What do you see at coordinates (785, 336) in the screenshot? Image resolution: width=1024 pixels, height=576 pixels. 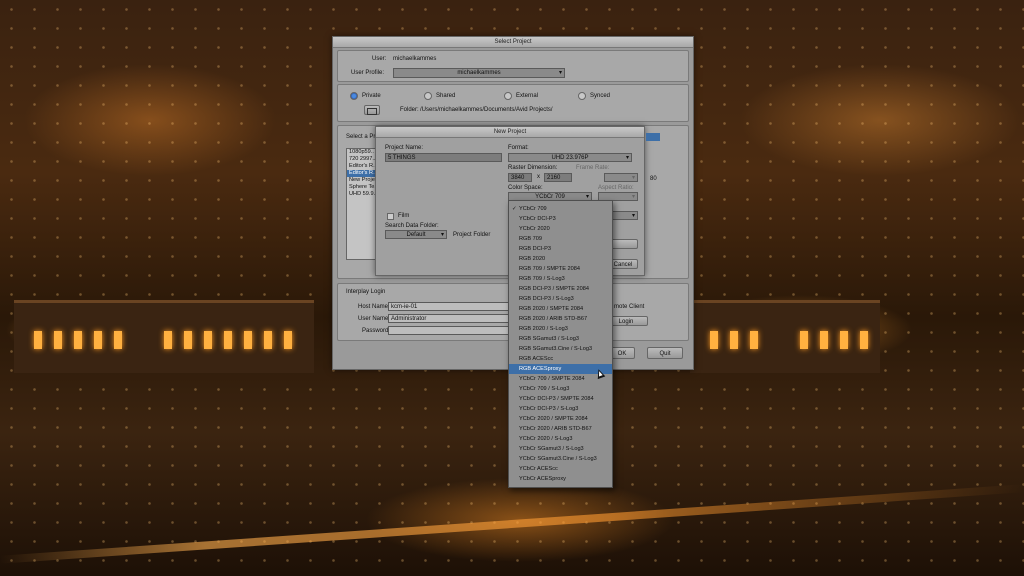 I see `building-right` at bounding box center [785, 336].